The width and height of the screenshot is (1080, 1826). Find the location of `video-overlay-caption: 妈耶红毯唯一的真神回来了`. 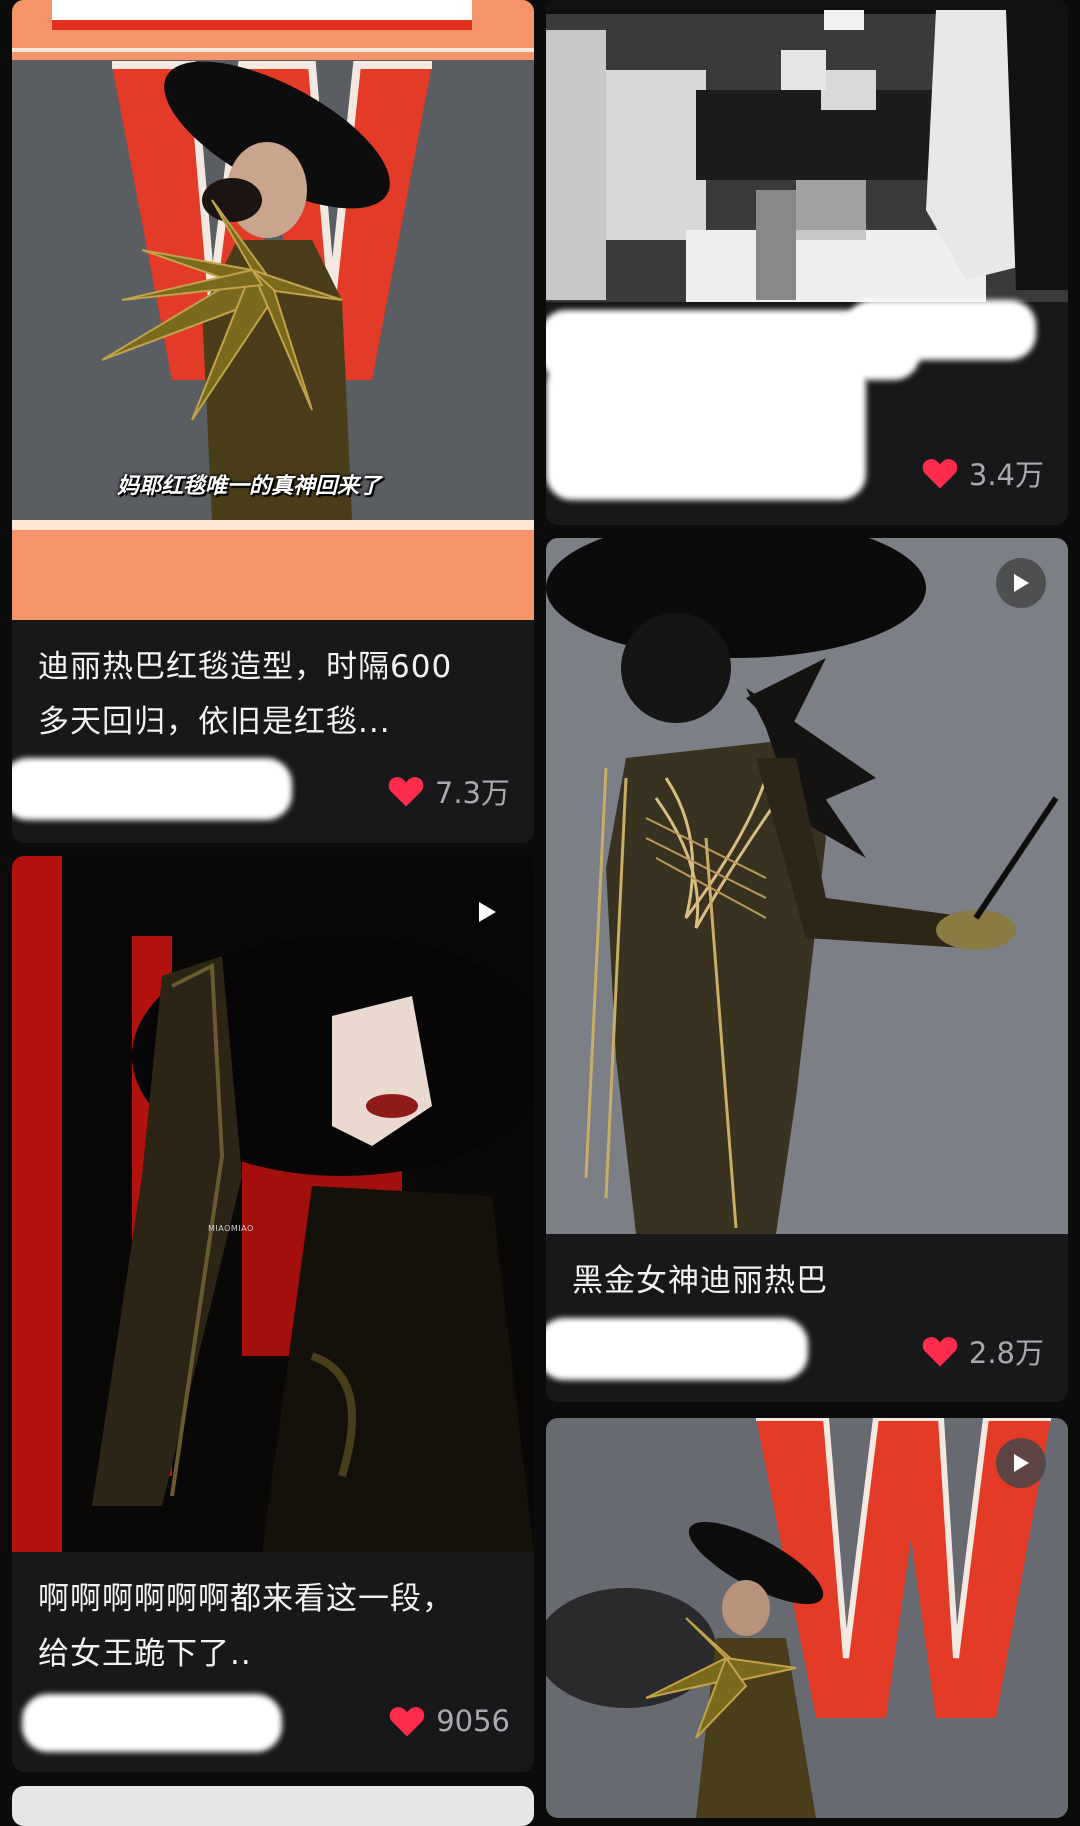

video-overlay-caption: 妈耶红毯唯一的真神回来了 is located at coordinates (249, 486).